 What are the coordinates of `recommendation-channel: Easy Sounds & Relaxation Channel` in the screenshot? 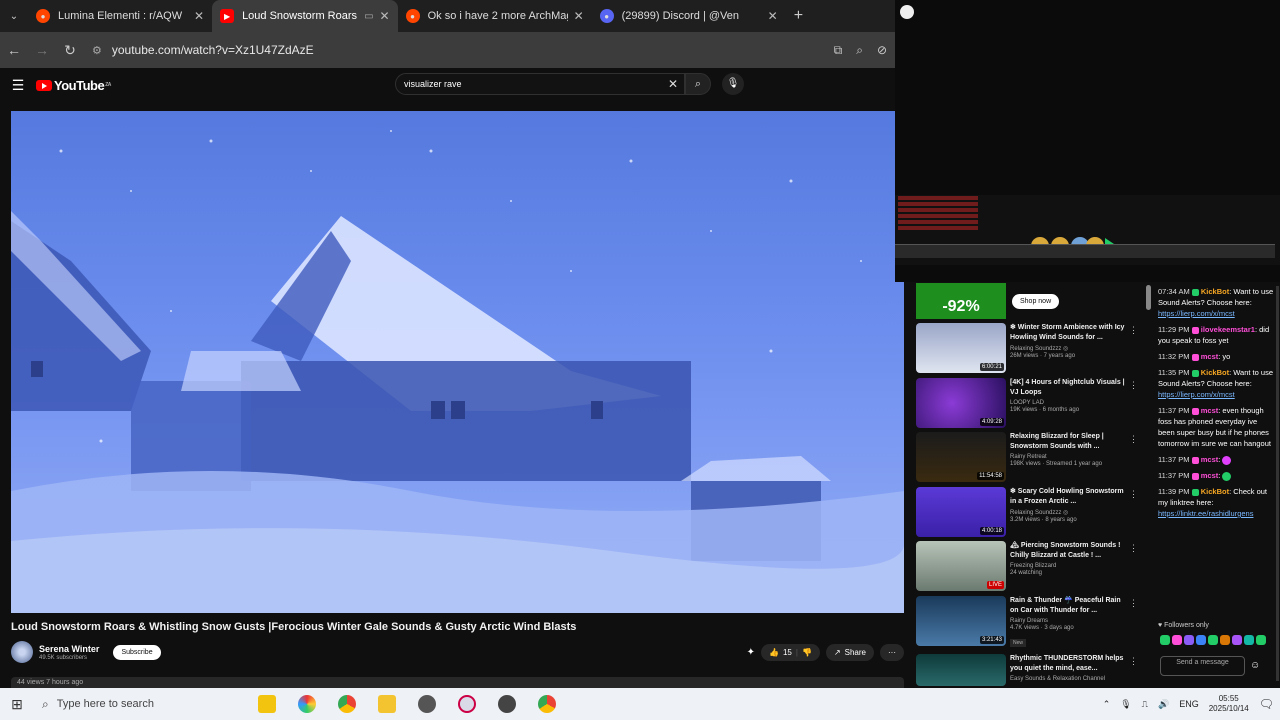 It's located at (1070, 679).